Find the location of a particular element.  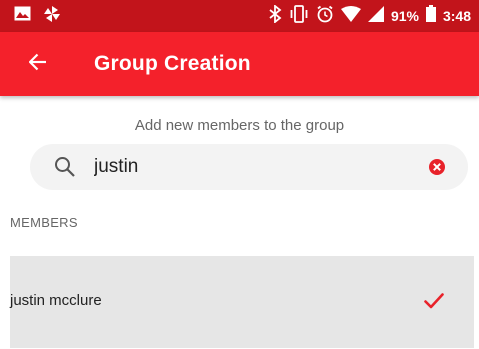

status-time: 3:48 is located at coordinates (456, 16).